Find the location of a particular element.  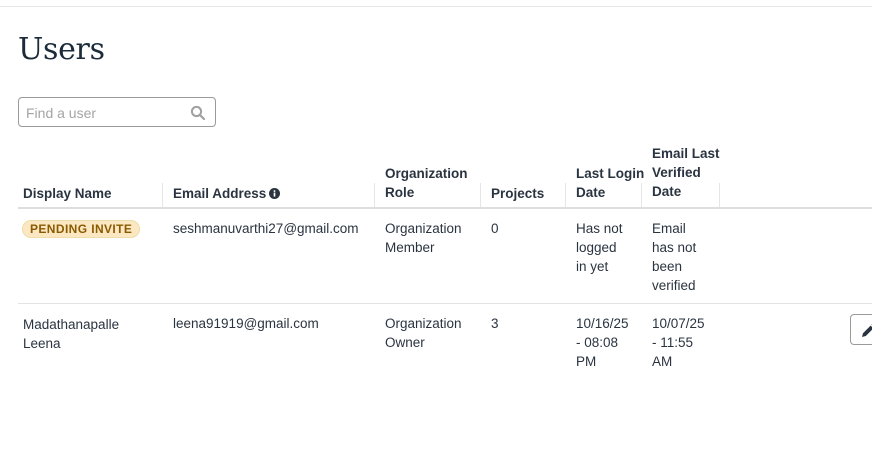

email-verified-line: Email is located at coordinates (669, 228).